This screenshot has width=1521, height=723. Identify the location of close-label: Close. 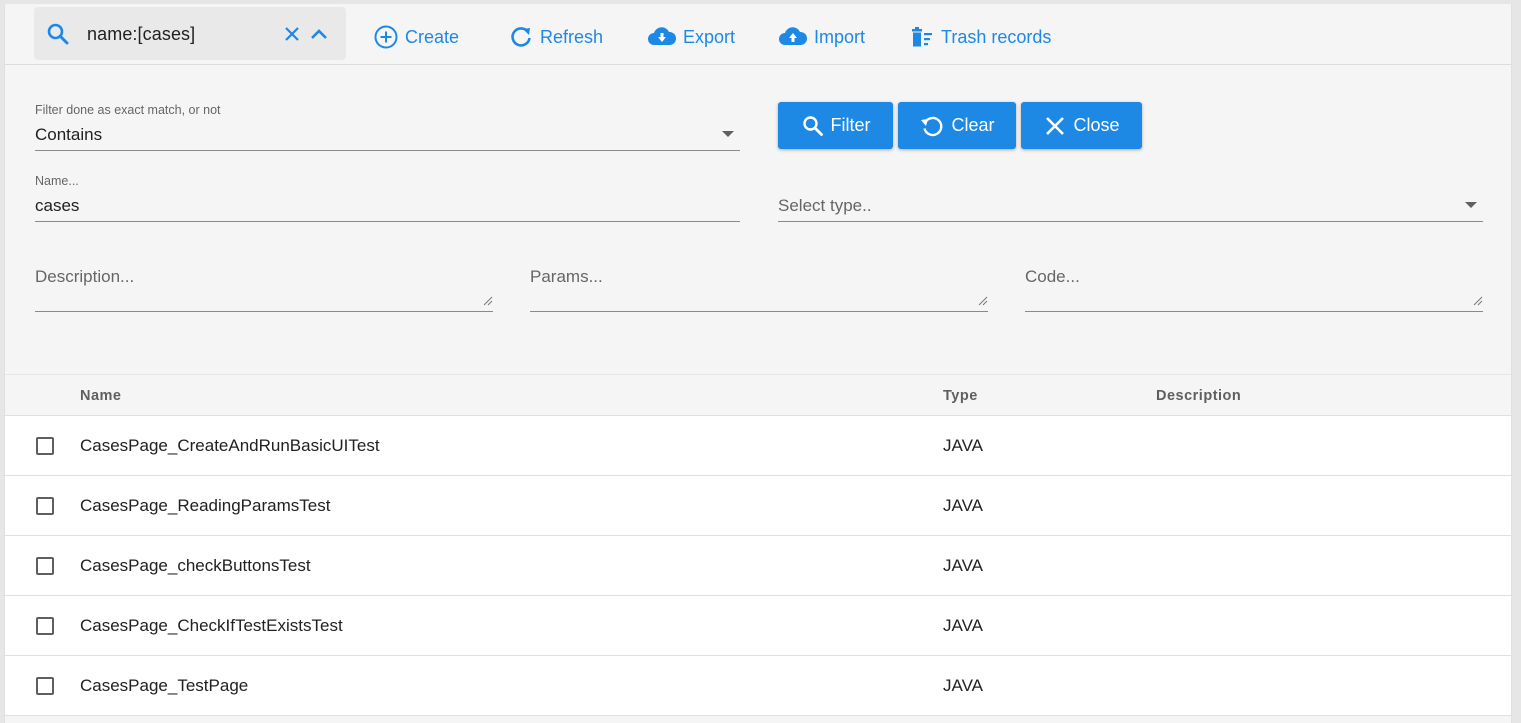
(1096, 125).